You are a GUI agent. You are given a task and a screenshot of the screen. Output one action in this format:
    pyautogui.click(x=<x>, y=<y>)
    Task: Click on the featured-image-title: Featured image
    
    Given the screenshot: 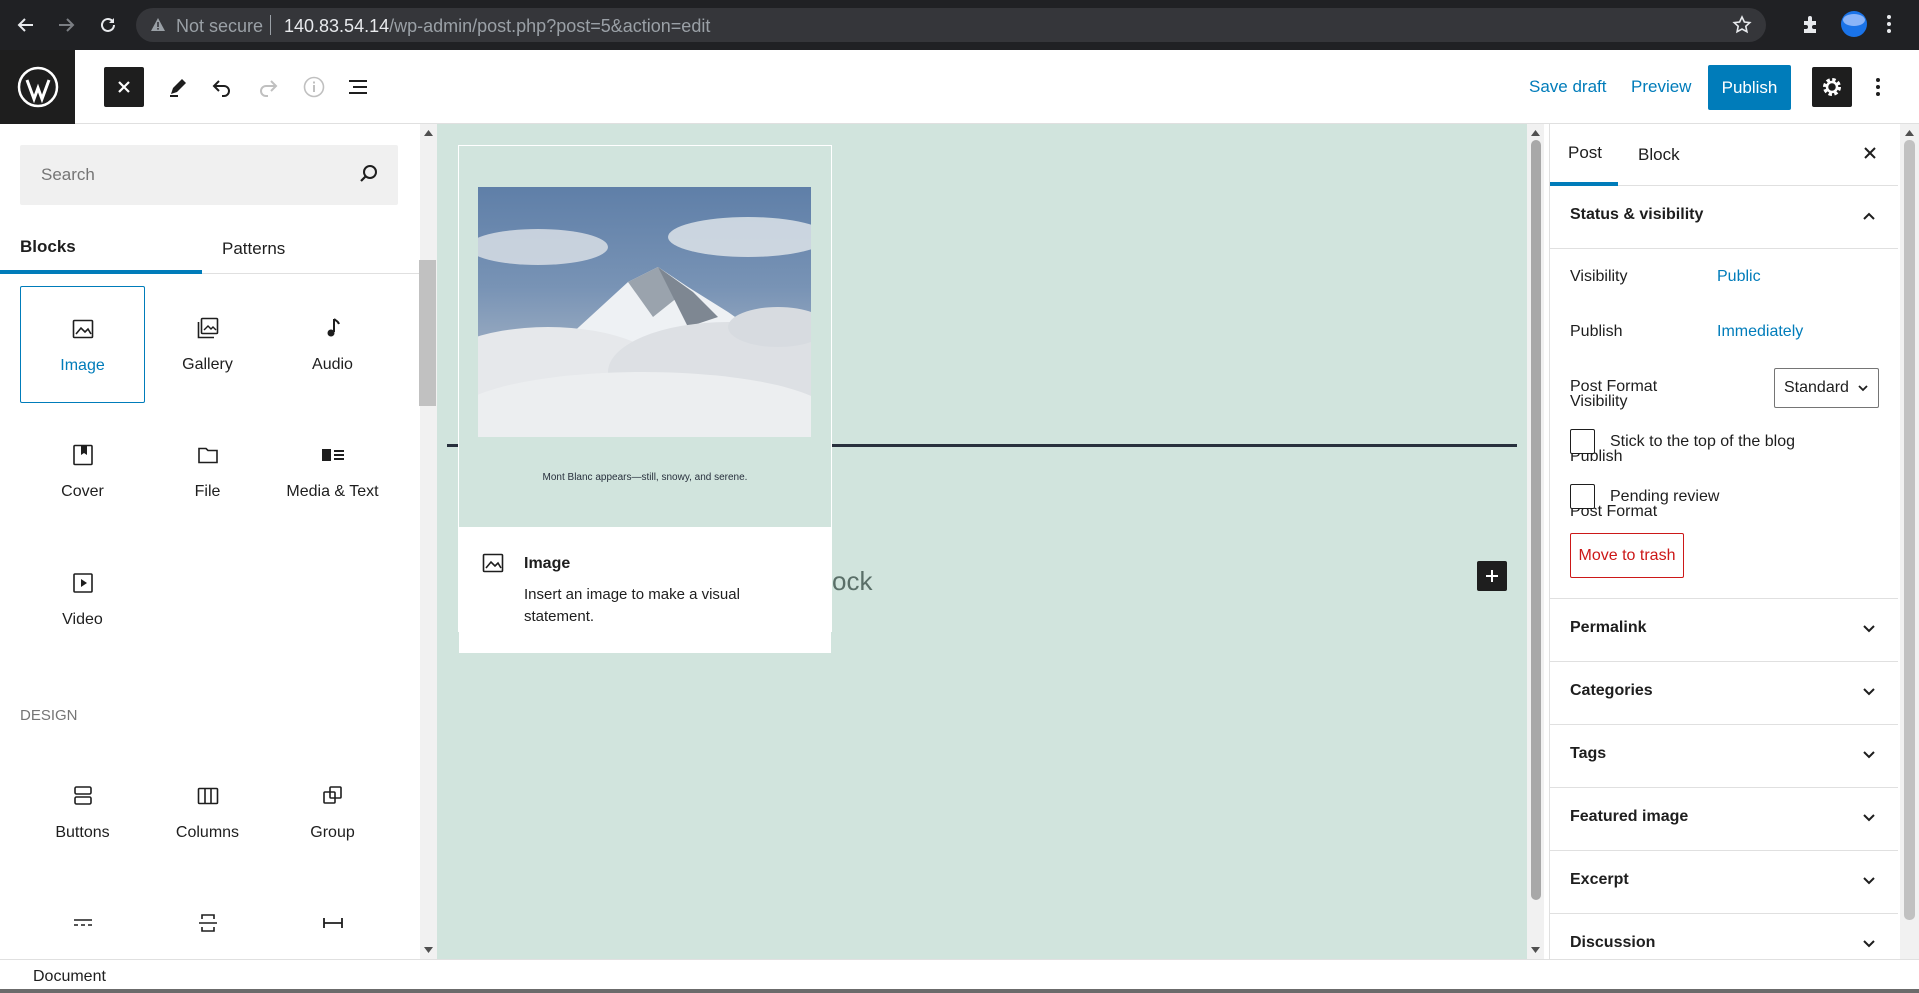 What is the action you would take?
    pyautogui.click(x=1629, y=816)
    